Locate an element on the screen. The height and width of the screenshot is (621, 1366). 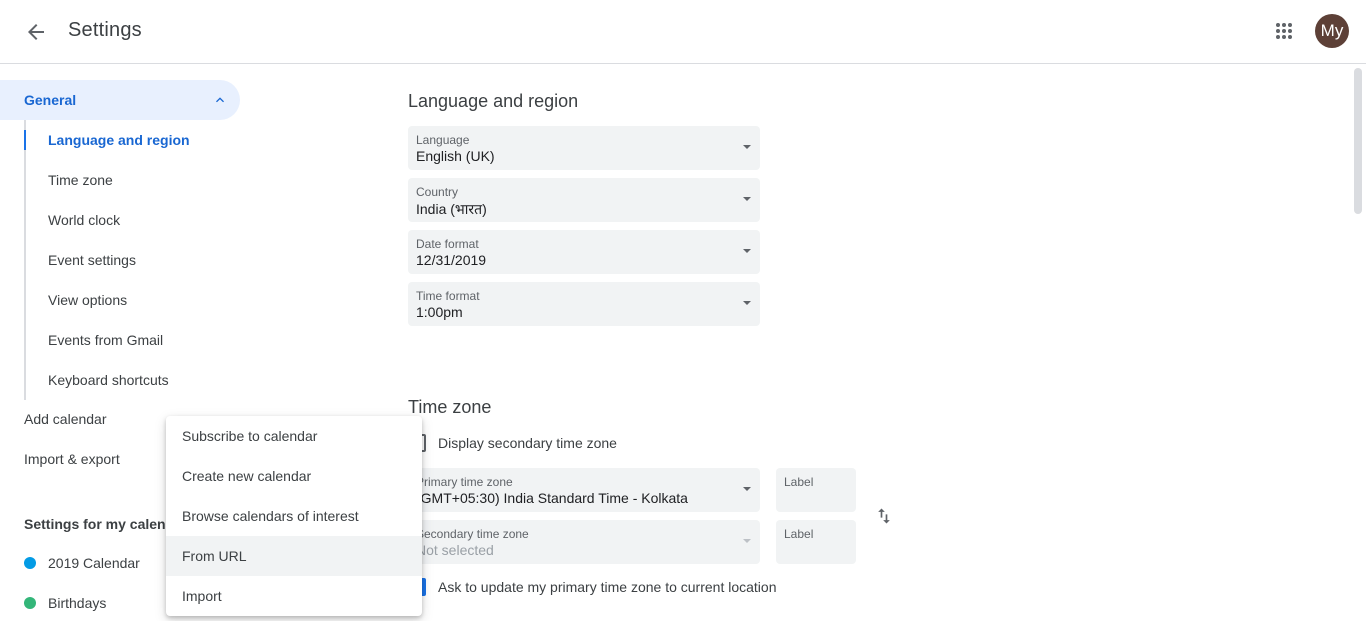
apps-grid-icon is located at coordinates (1284, 31).